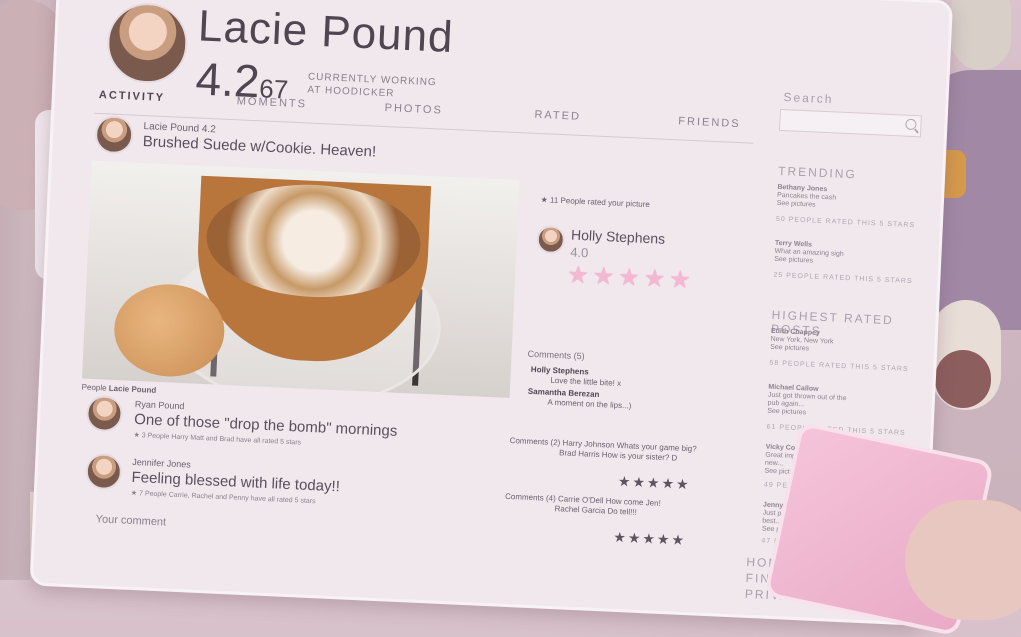 This screenshot has height=637, width=1021. I want to click on tab-friends: FRIENDS, so click(709, 122).